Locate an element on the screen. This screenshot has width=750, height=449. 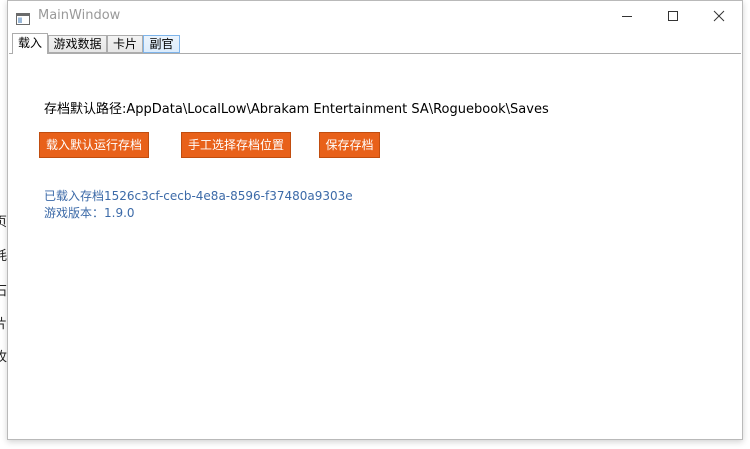
window-title: MainWindow is located at coordinates (79, 15).